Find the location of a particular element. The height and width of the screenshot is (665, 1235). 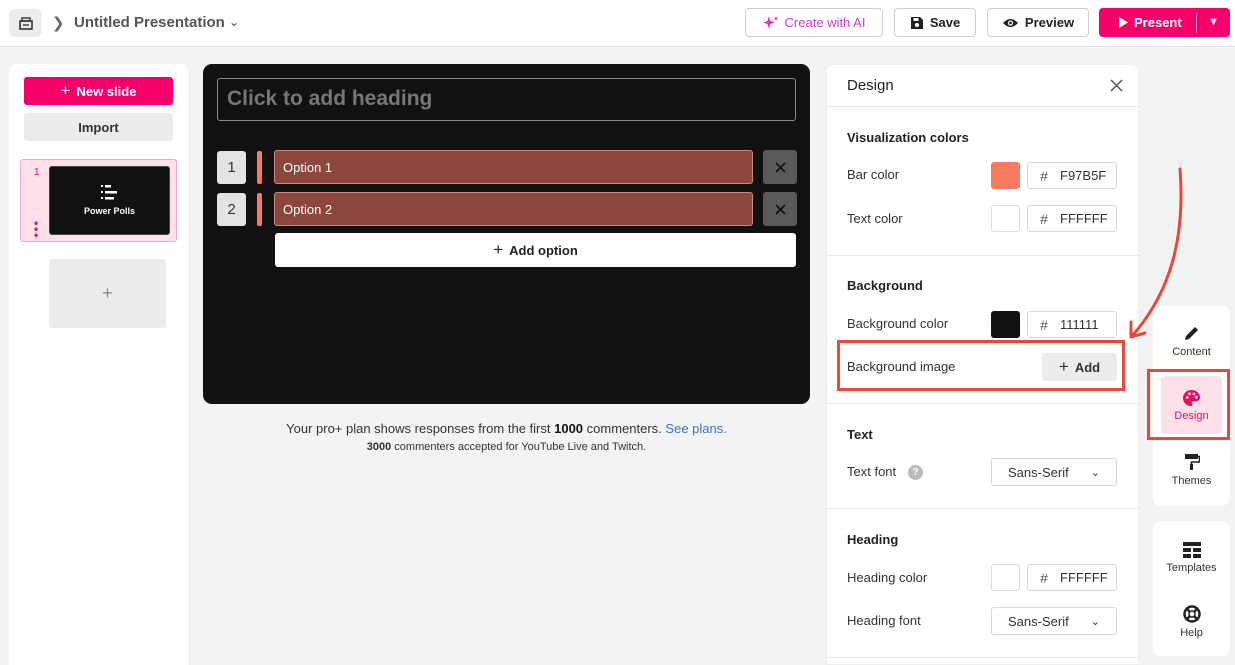

save-button: Save is located at coordinates (935, 22).